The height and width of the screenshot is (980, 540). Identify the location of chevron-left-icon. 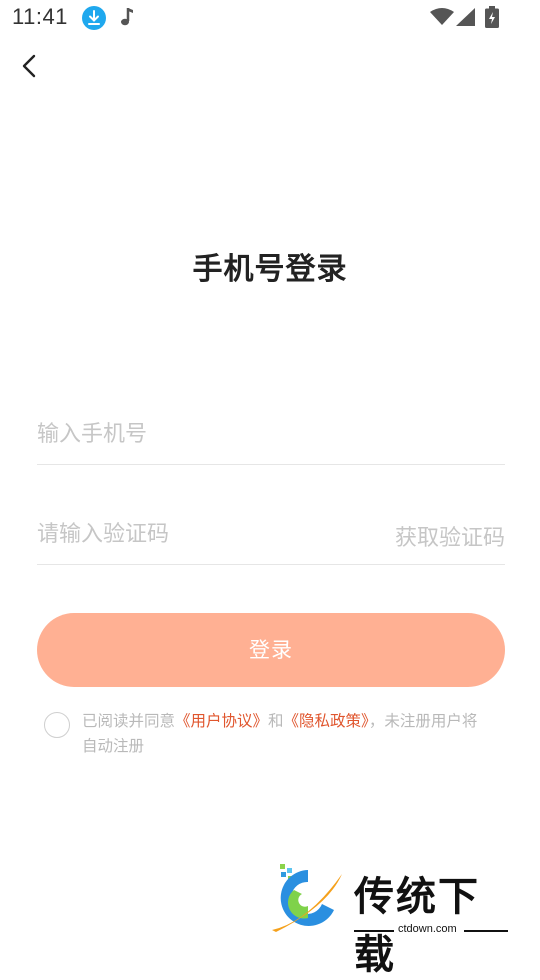
(29, 66).